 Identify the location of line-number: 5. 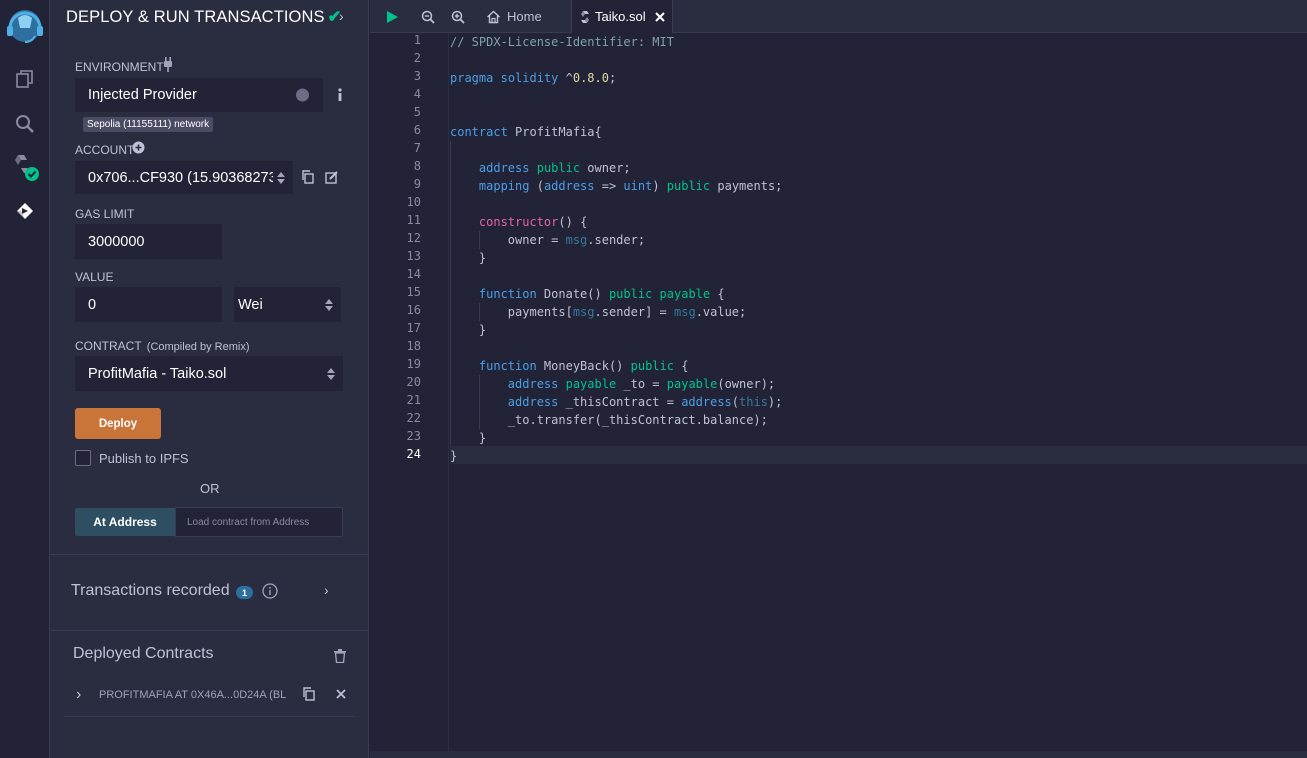
(417, 112).